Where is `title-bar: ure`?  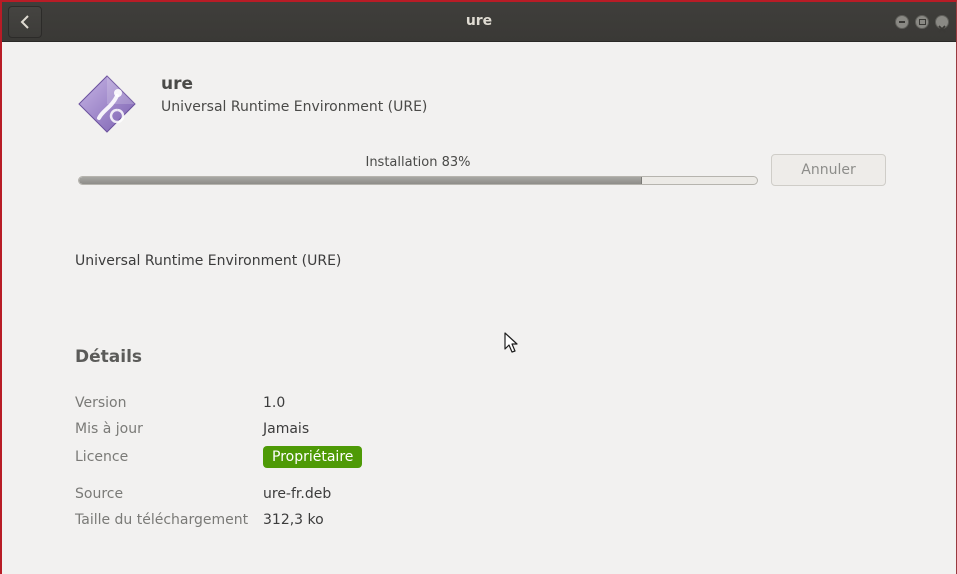 title-bar: ure is located at coordinates (479, 22).